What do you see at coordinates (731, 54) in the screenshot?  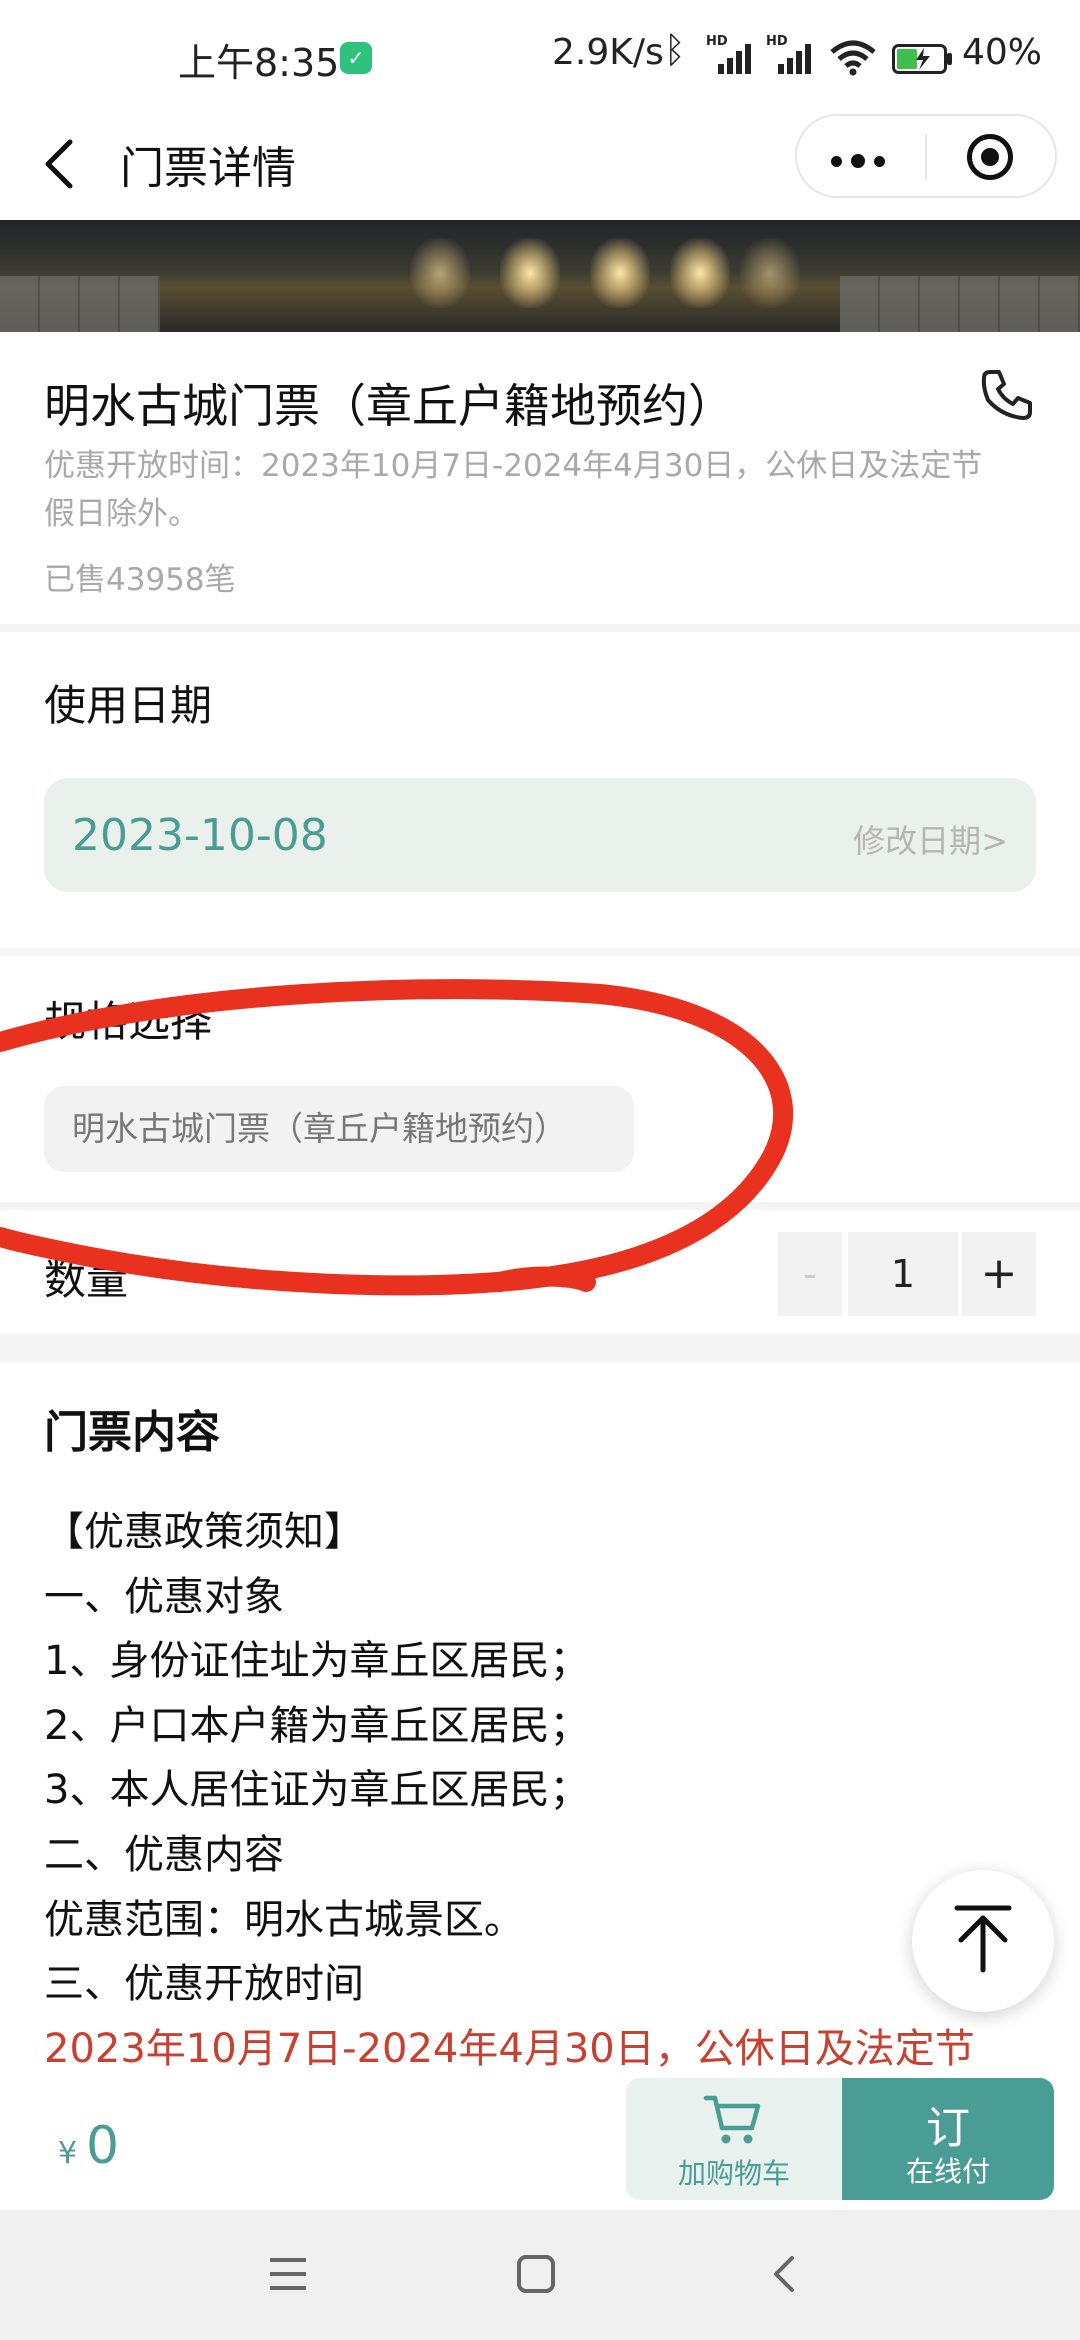 I see `signal-icon: HD` at bounding box center [731, 54].